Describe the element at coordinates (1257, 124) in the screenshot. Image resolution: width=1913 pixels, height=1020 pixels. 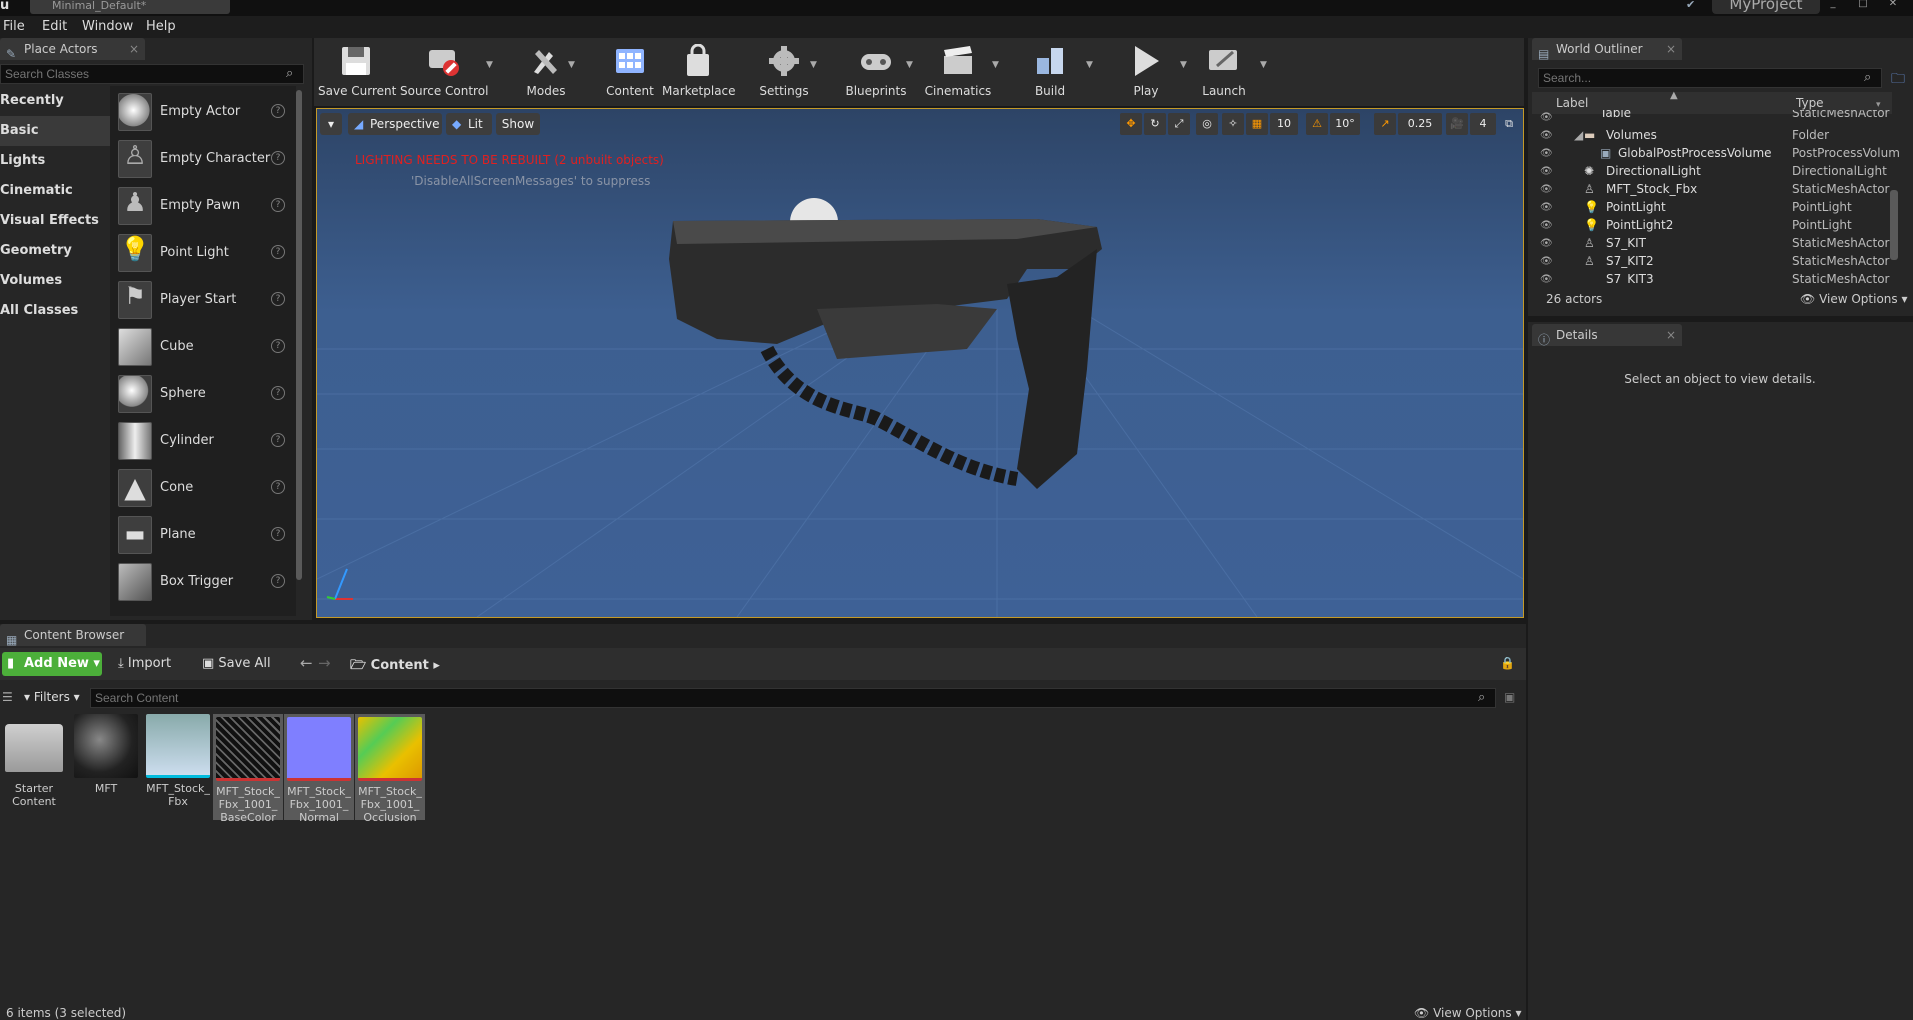
I see `grid-snap-icon: ▦` at that location.